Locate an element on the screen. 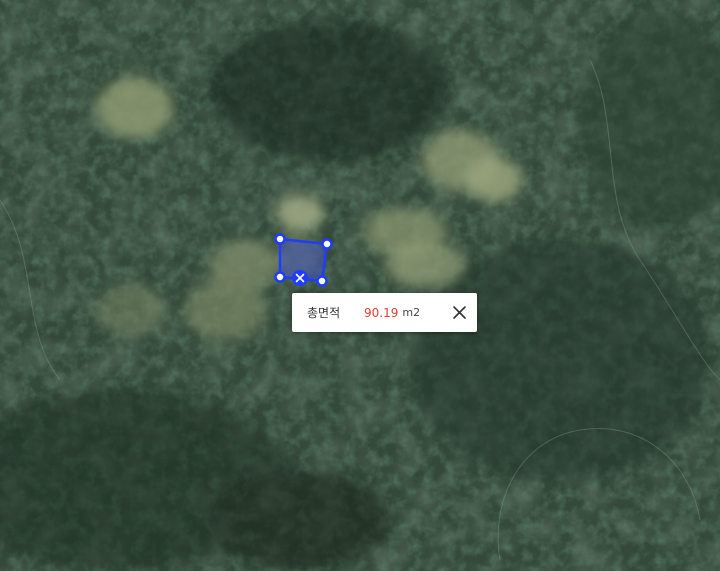 This screenshot has width=720, height=571. area-measurement-popup: 총면적 90.19 m2 is located at coordinates (384, 312).